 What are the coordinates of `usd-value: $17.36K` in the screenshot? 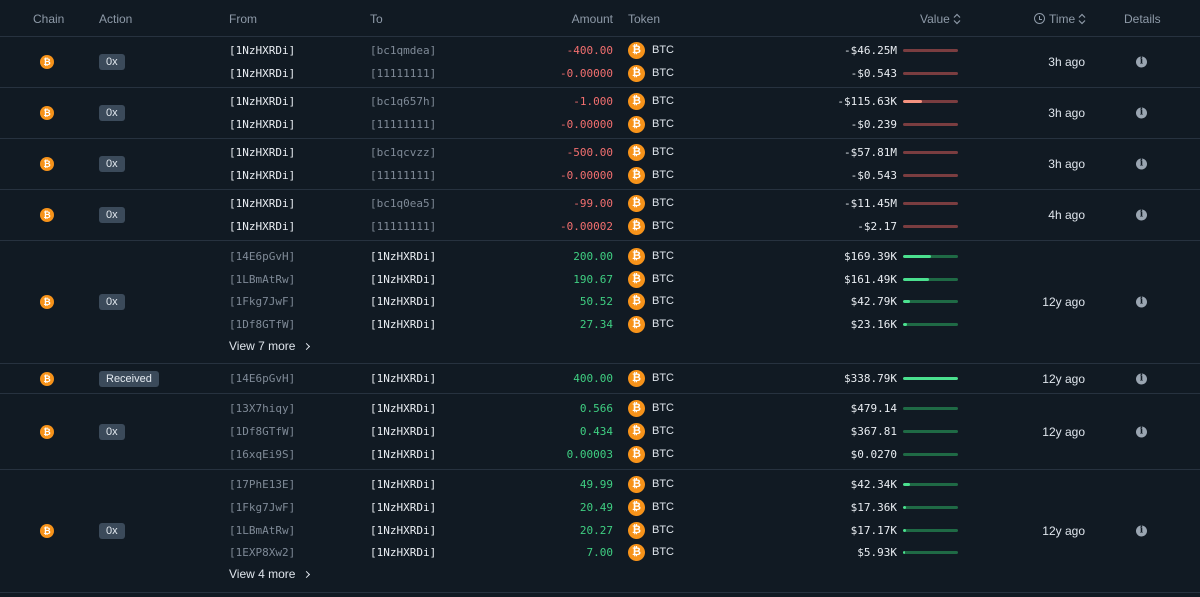 It's located at (873, 507).